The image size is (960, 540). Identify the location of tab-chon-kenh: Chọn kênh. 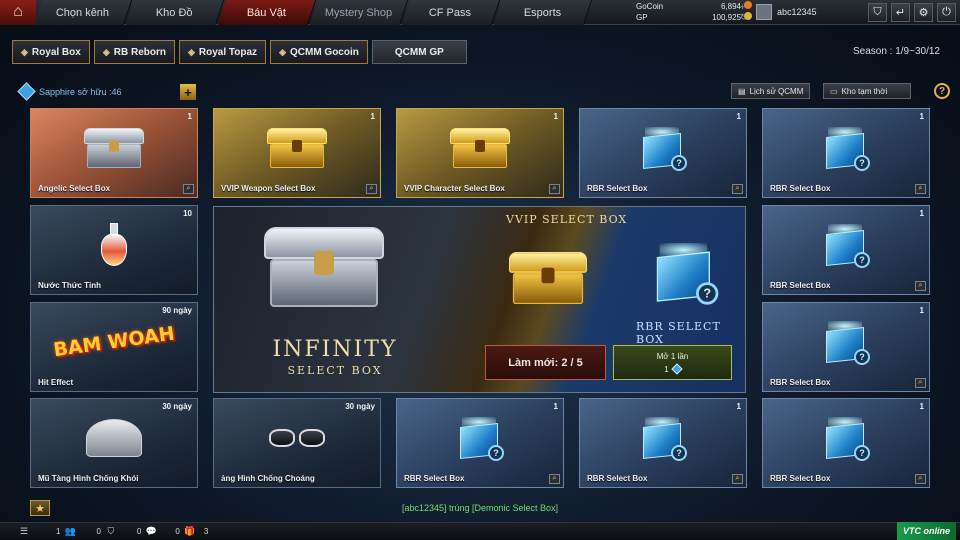
(83, 12).